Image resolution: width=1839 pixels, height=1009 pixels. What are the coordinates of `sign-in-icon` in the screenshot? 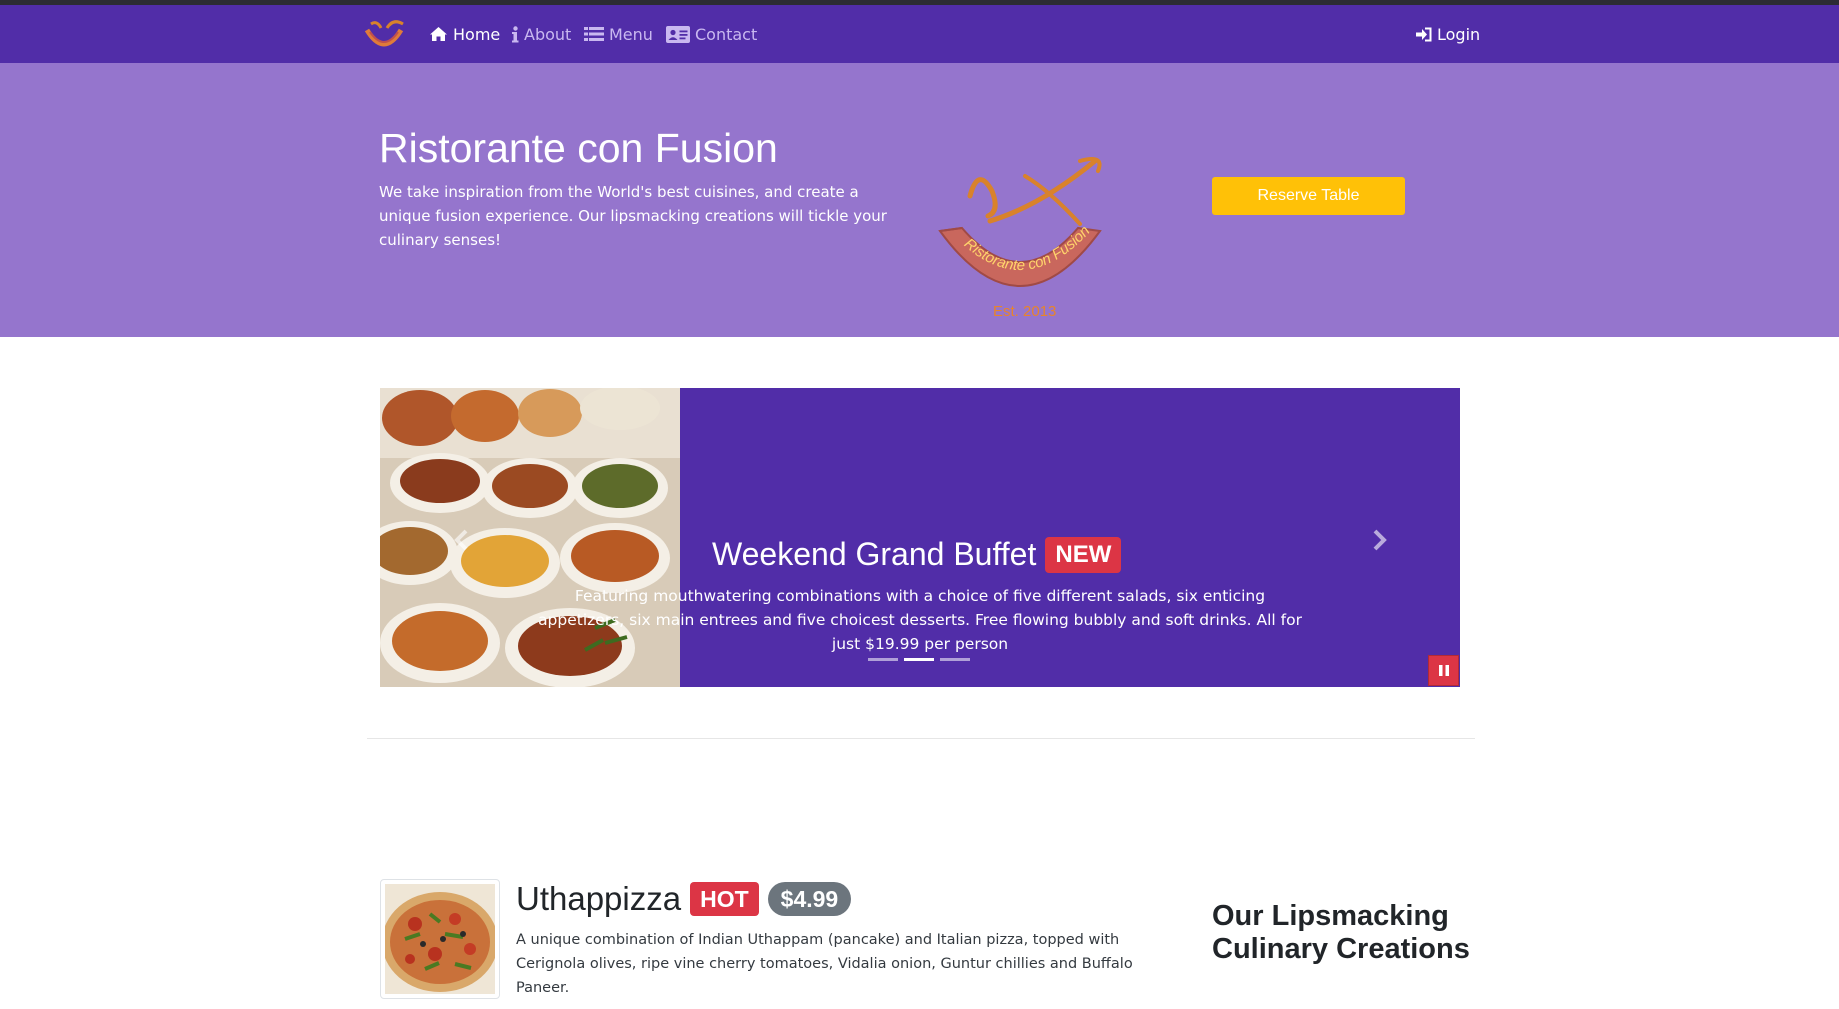 It's located at (1424, 34).